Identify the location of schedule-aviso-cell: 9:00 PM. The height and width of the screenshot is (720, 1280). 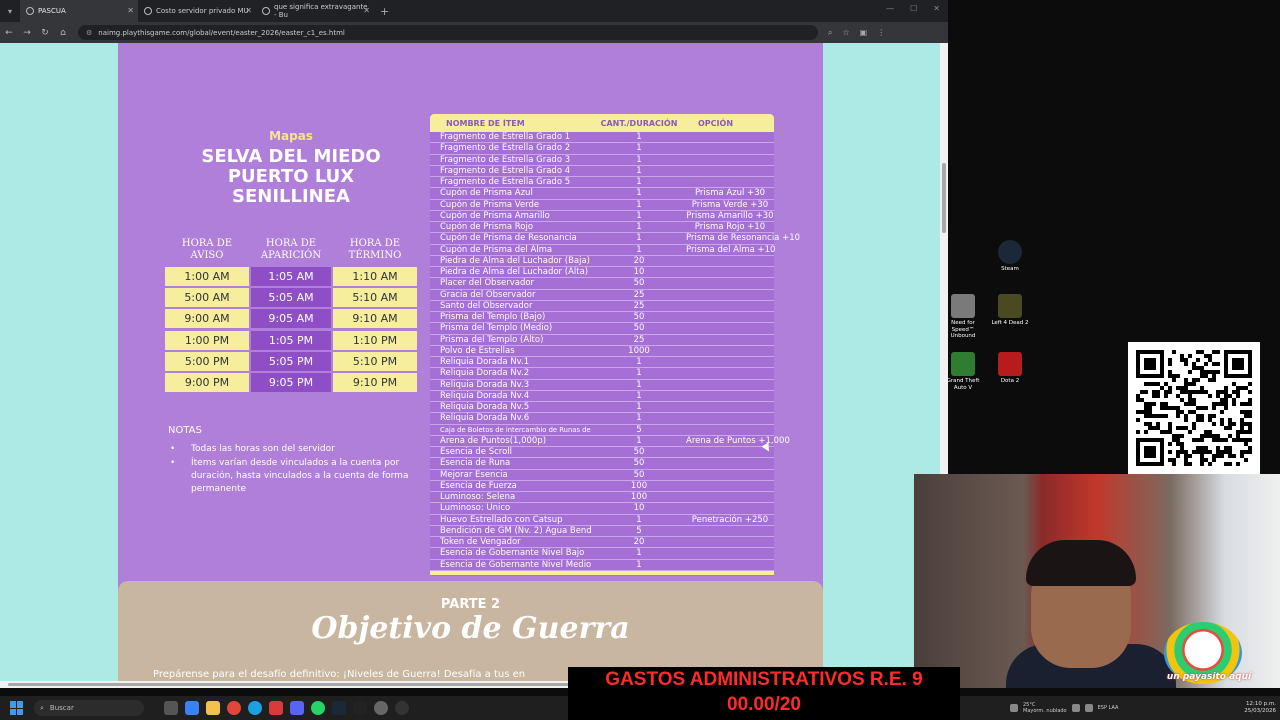
(207, 382).